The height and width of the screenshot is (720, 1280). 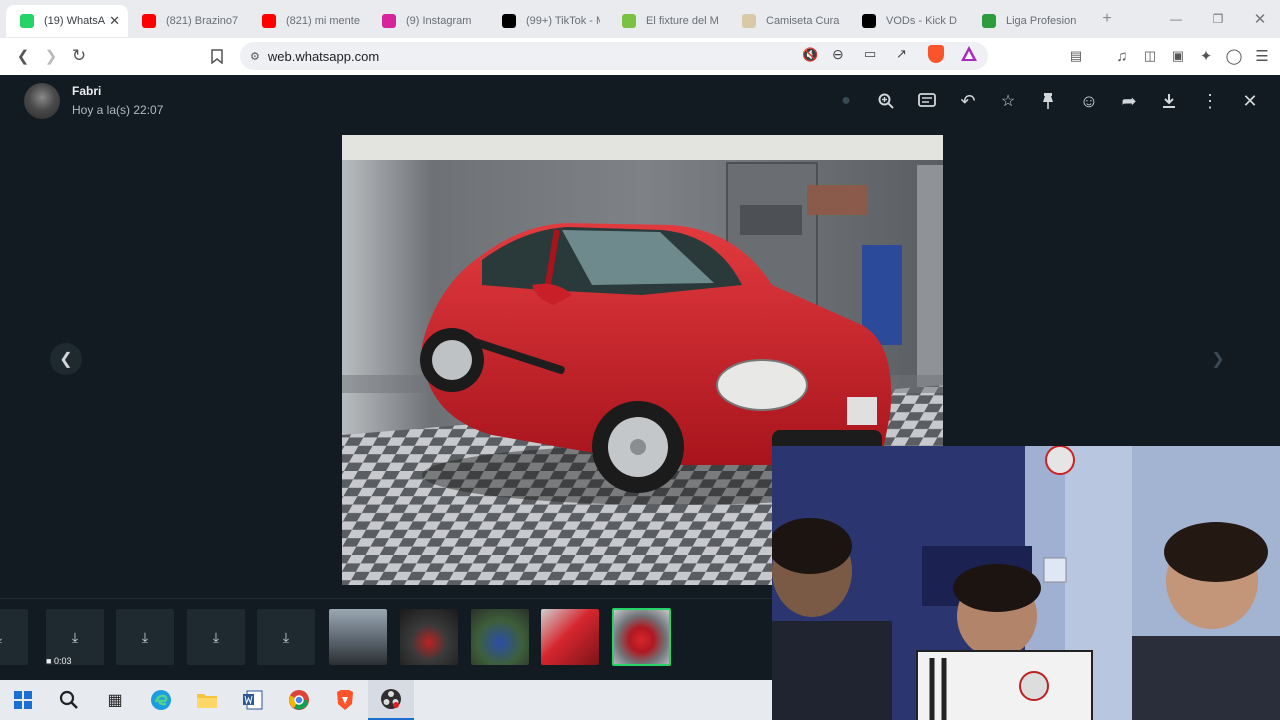 I want to click on wallet-icon: ▣, so click(x=1178, y=56).